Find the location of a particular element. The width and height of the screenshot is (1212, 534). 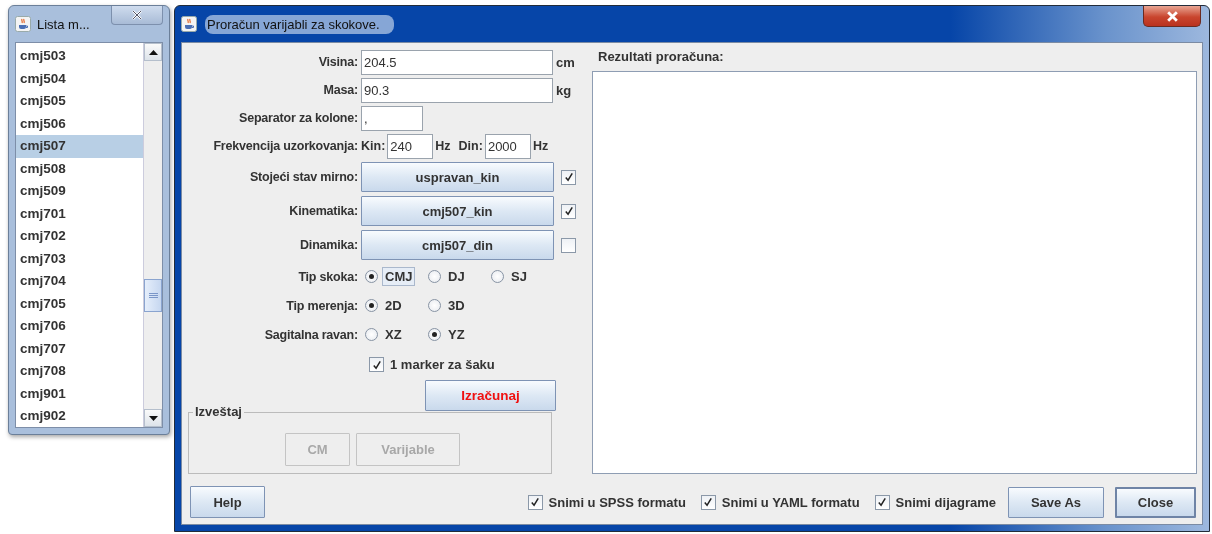

option-label: DJ is located at coordinates (456, 276).